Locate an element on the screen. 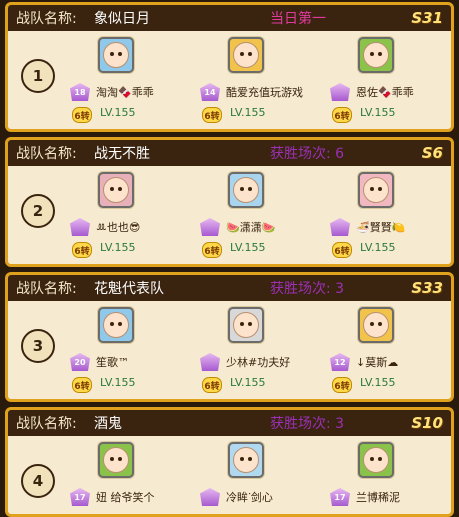  player-name: 少林#功夫好 is located at coordinates (258, 362).